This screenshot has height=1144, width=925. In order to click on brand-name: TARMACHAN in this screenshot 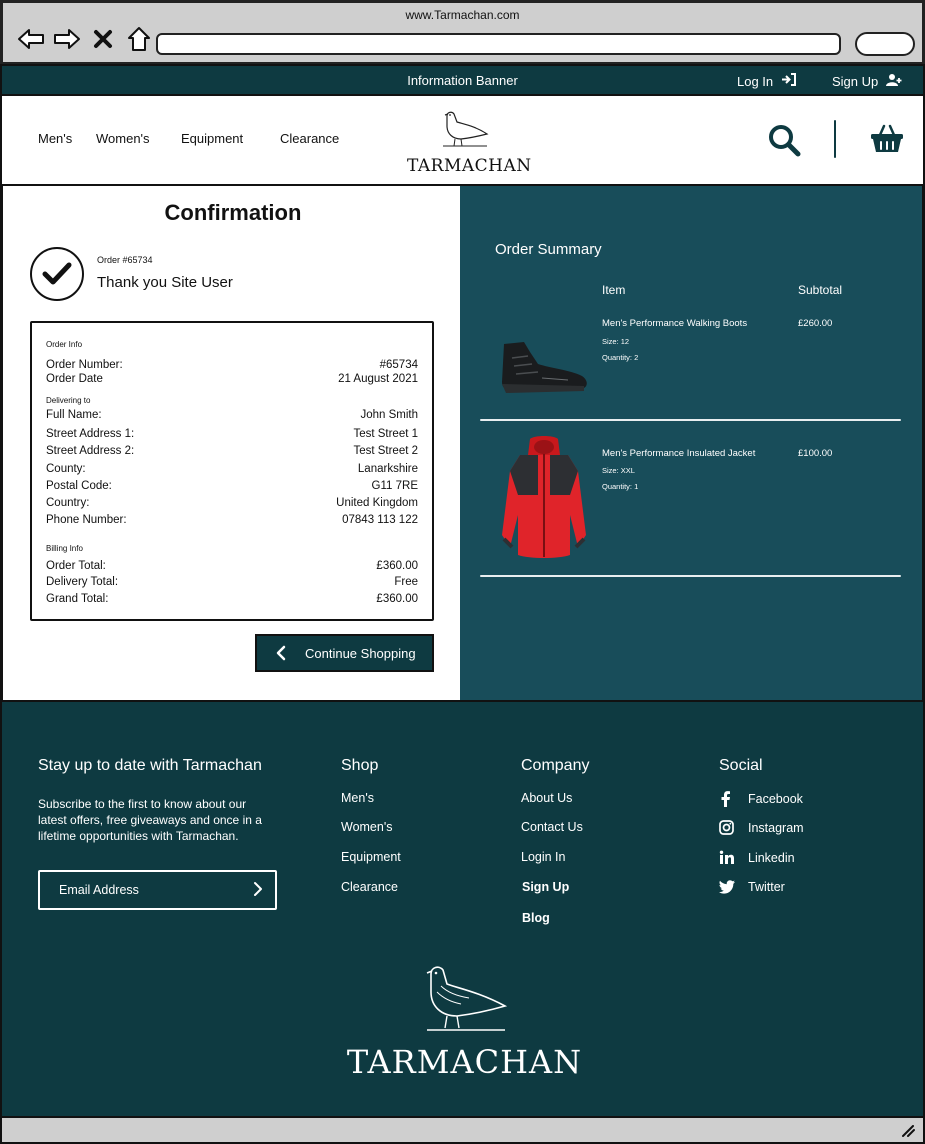, I will do `click(469, 166)`.